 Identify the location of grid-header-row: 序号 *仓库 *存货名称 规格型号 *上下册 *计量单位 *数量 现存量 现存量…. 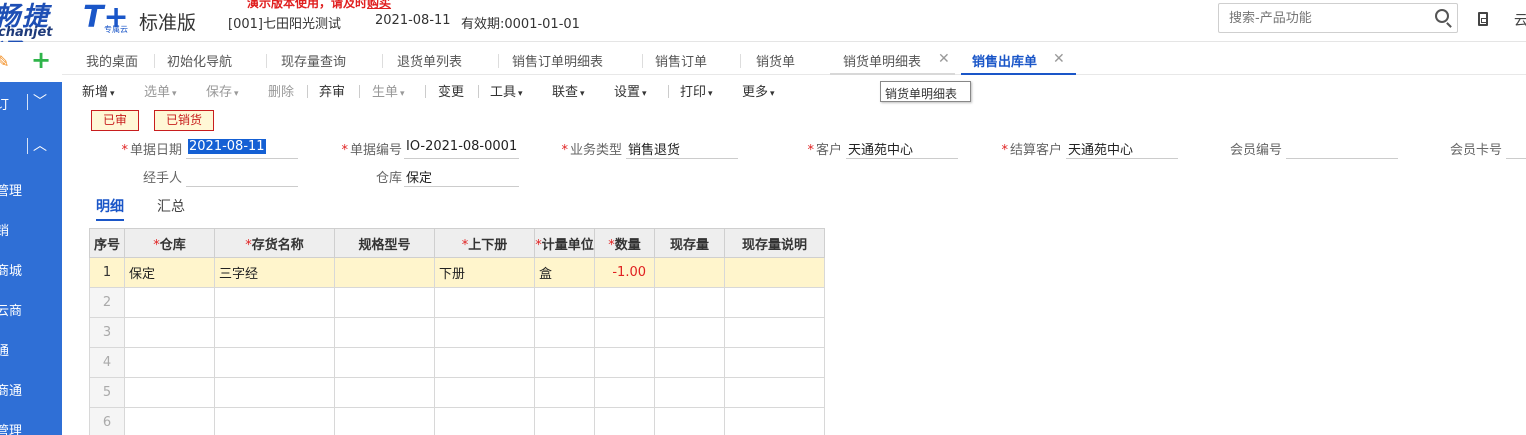
(457, 243).